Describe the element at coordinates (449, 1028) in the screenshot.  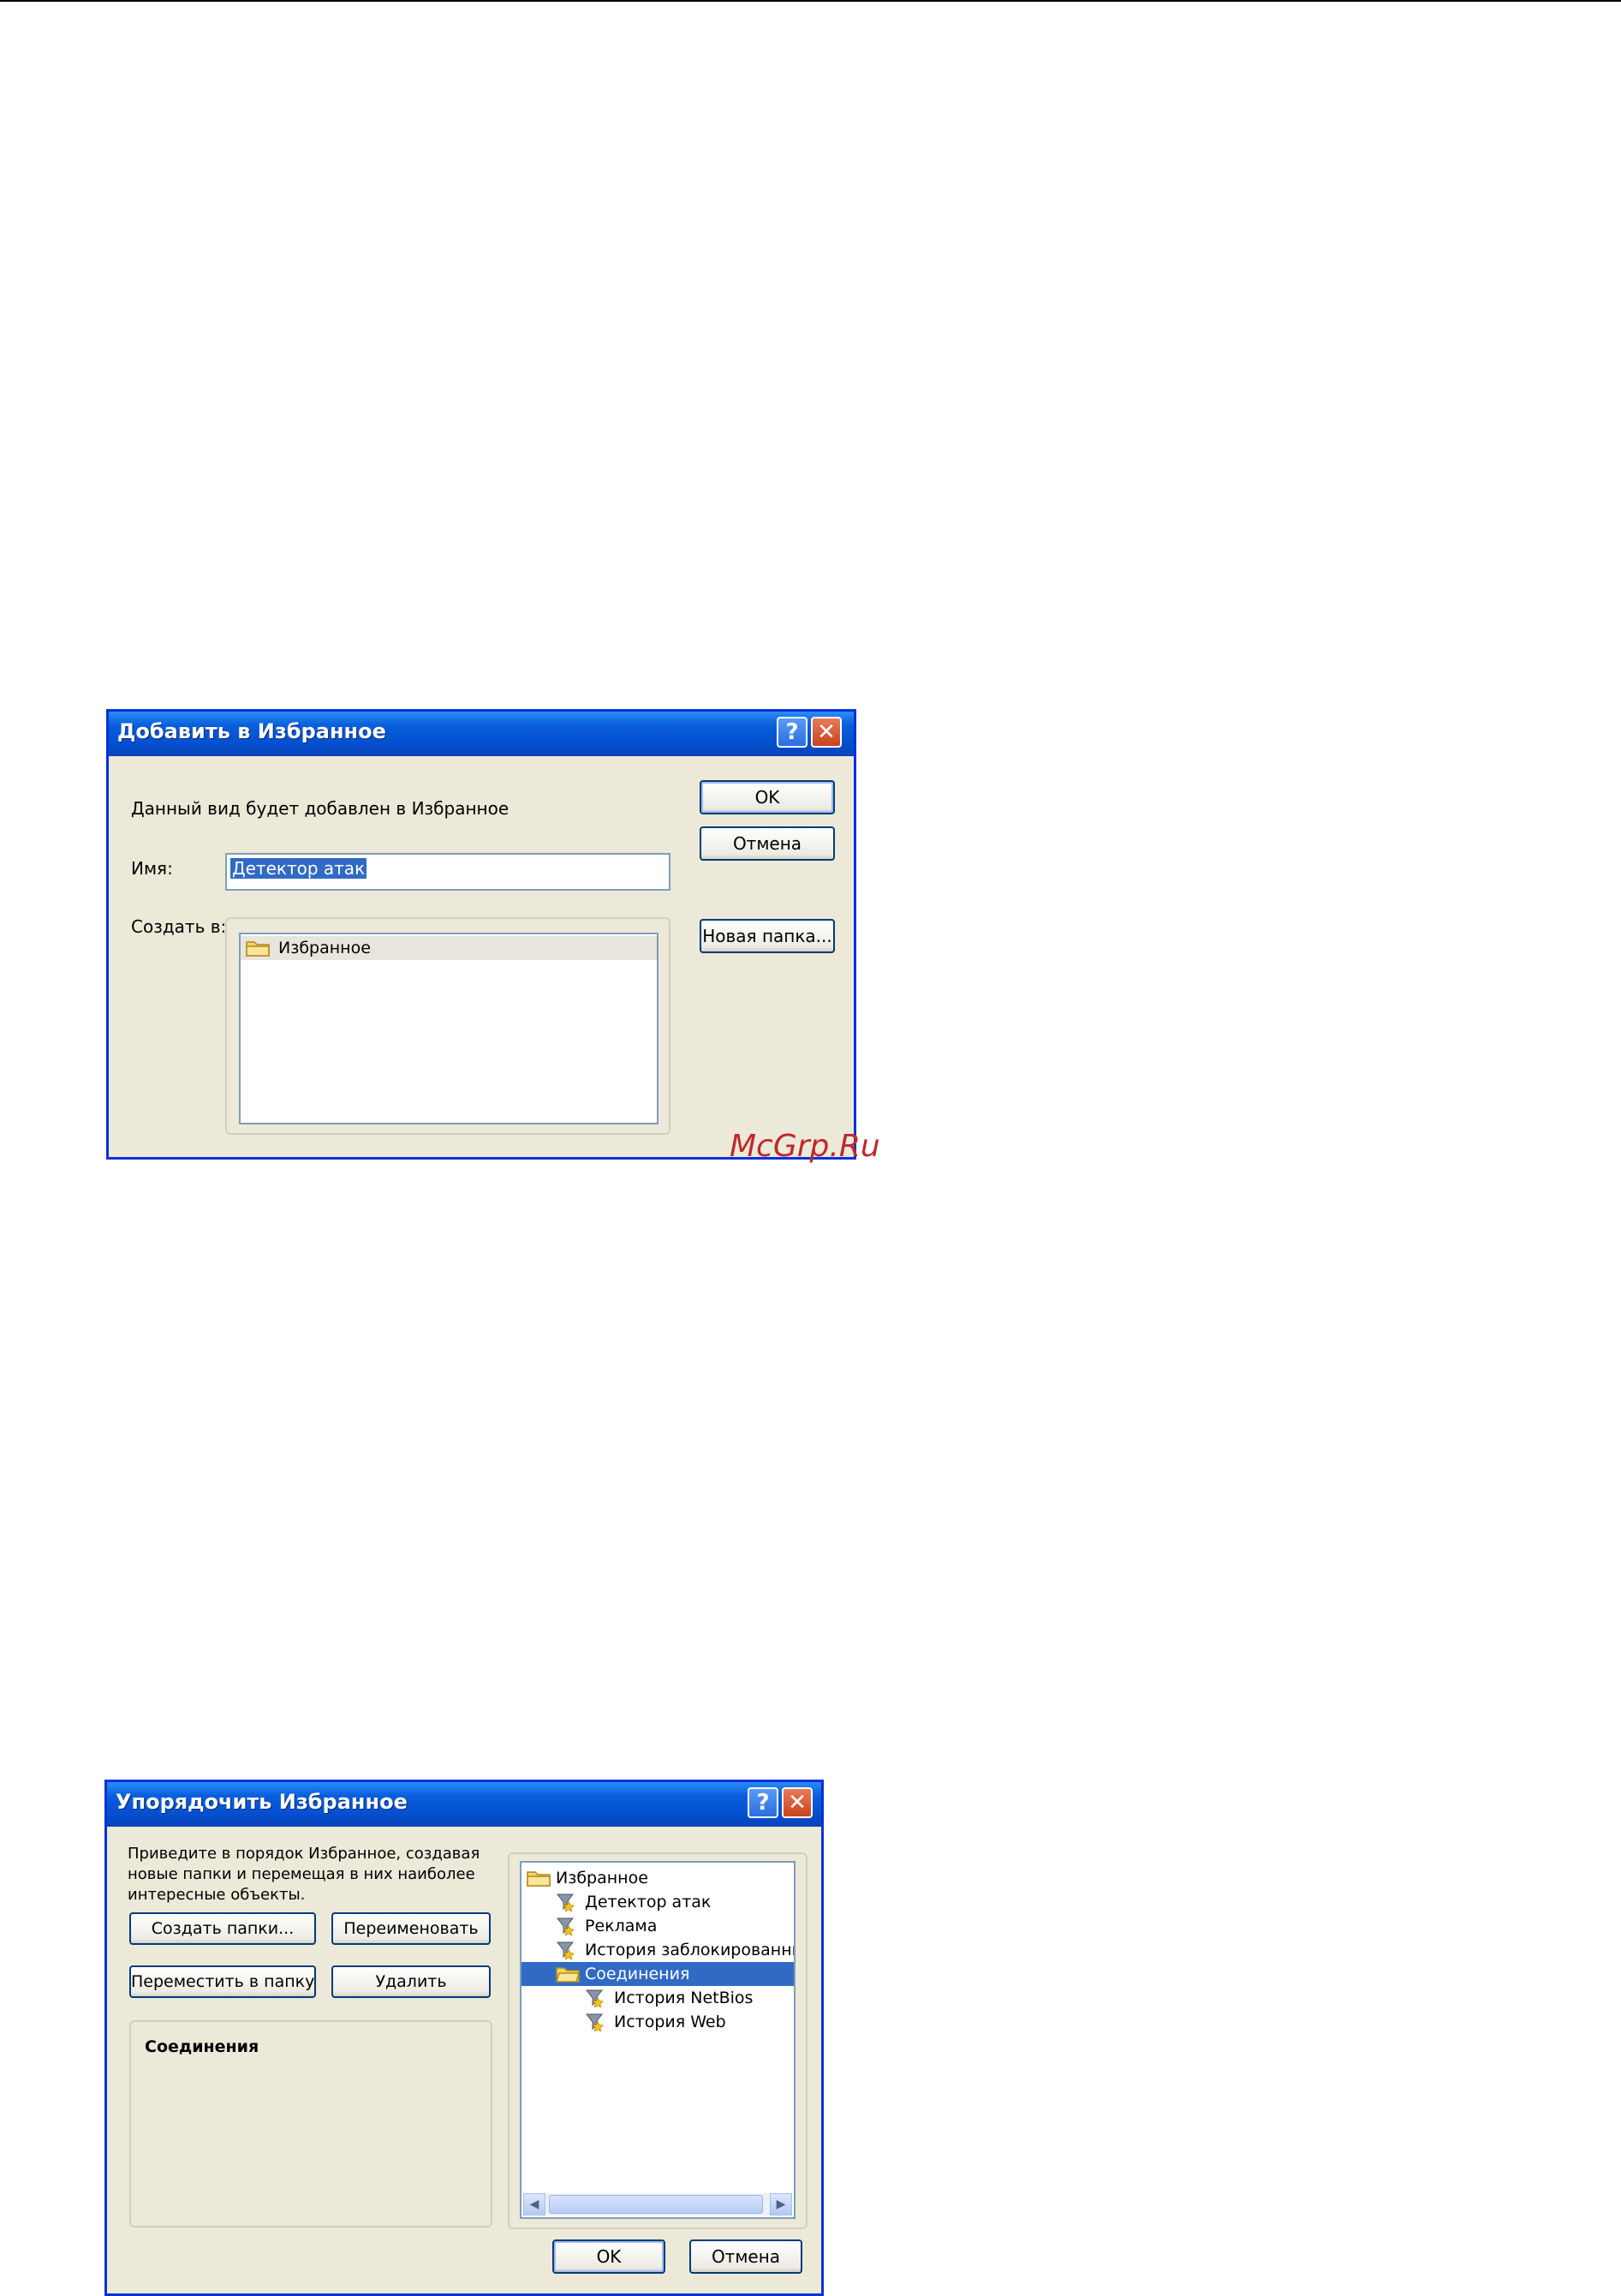
I see `folder-tree: Избранное` at that location.